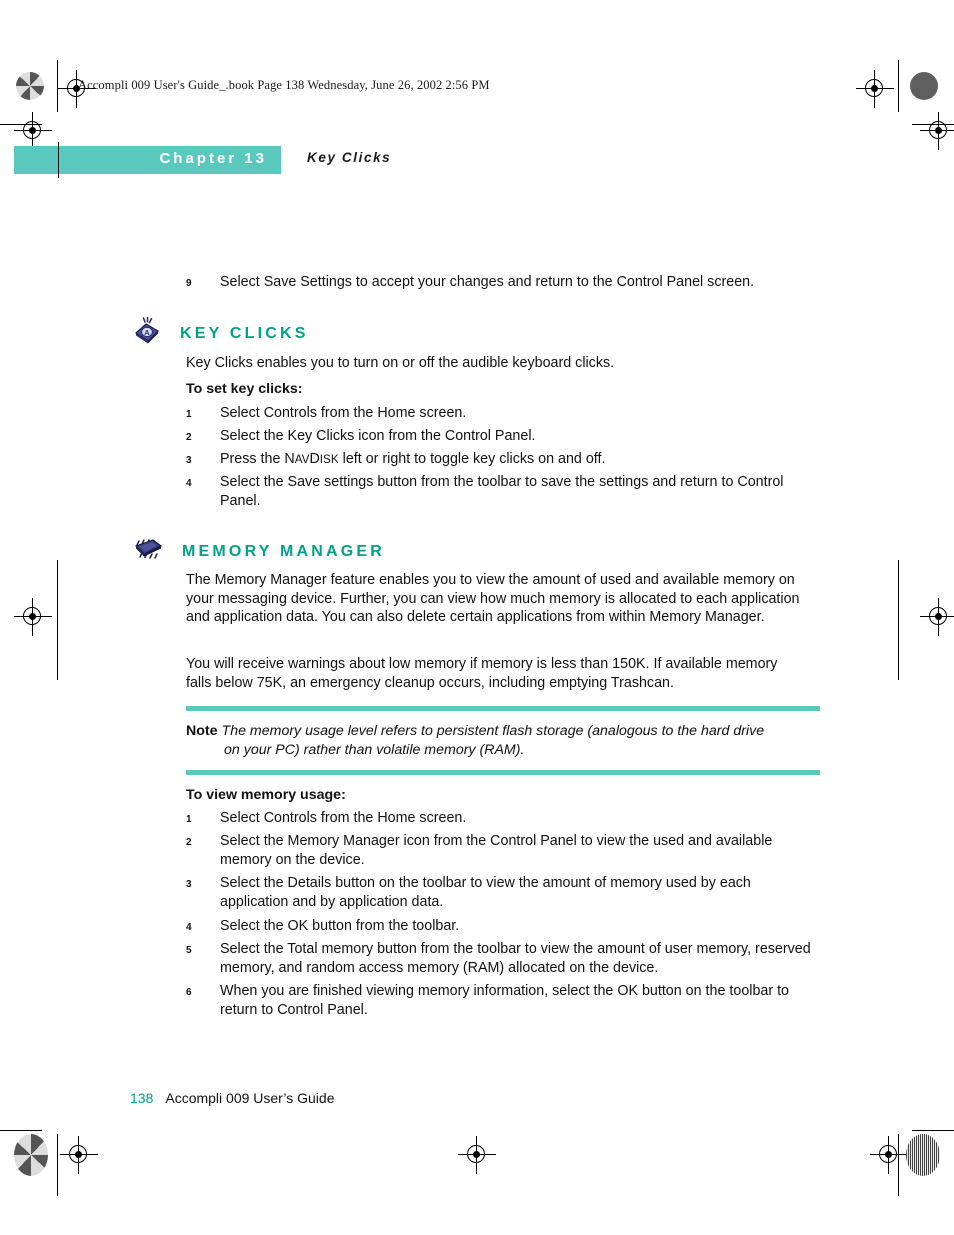 The image size is (954, 1235). What do you see at coordinates (189, 950) in the screenshot?
I see `step-number: 5` at bounding box center [189, 950].